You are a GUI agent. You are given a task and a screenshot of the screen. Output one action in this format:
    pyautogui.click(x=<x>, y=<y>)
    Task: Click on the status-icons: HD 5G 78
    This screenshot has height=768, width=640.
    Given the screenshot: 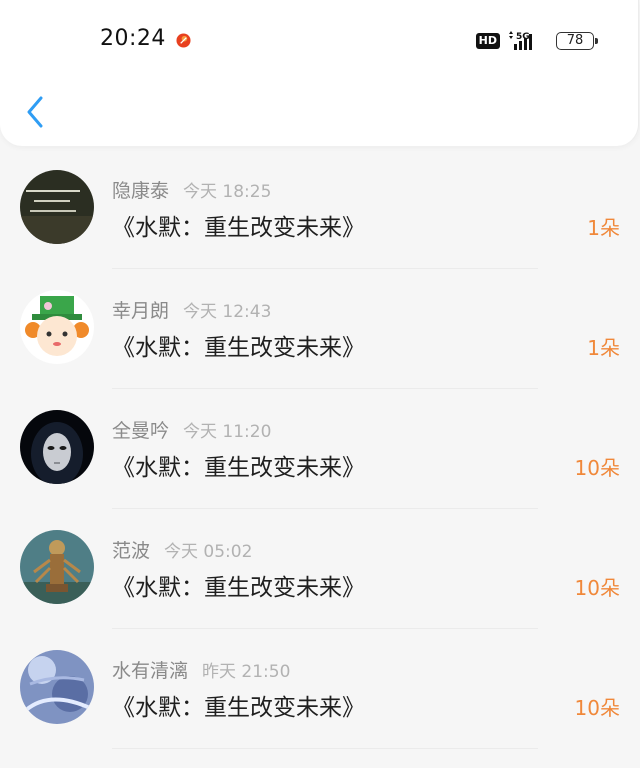 What is the action you would take?
    pyautogui.click(x=536, y=41)
    